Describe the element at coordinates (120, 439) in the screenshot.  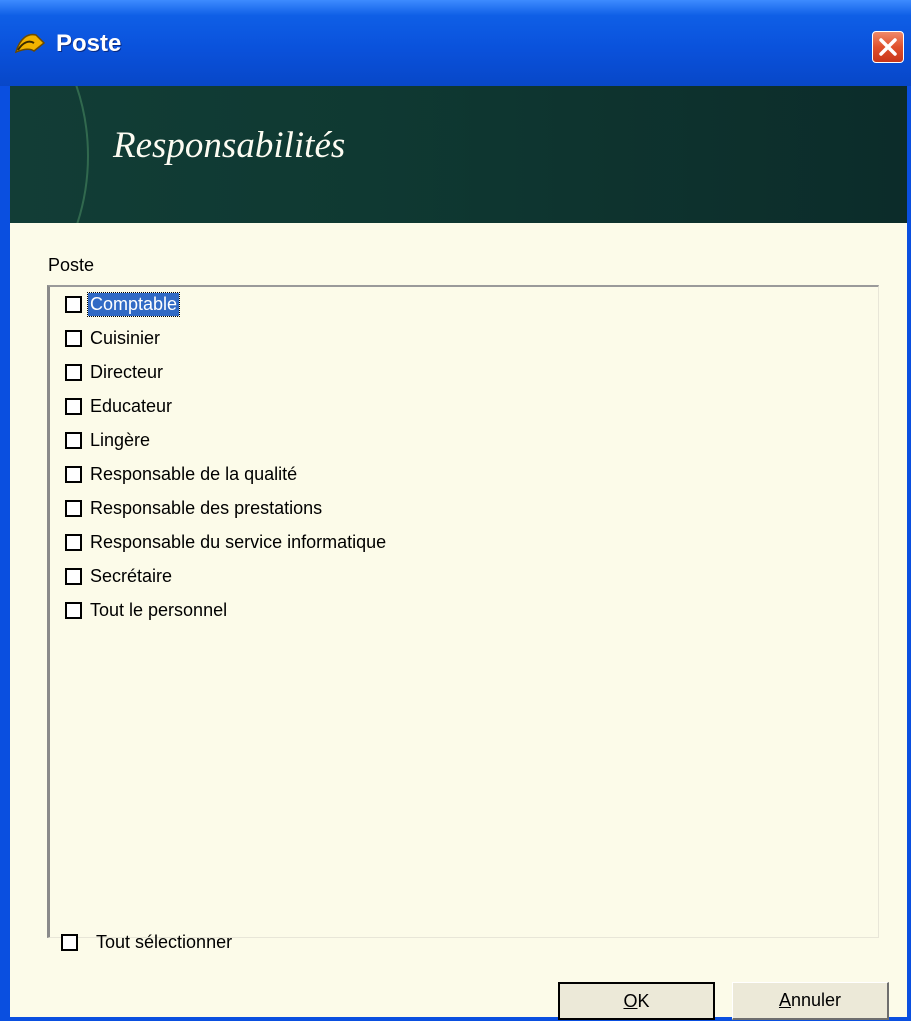
I see `list-item-label: Lingère` at that location.